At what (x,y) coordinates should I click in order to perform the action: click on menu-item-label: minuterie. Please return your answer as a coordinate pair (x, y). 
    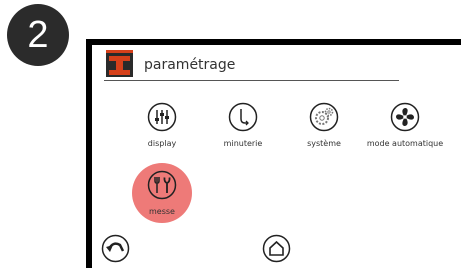
    Looking at the image, I should click on (243, 143).